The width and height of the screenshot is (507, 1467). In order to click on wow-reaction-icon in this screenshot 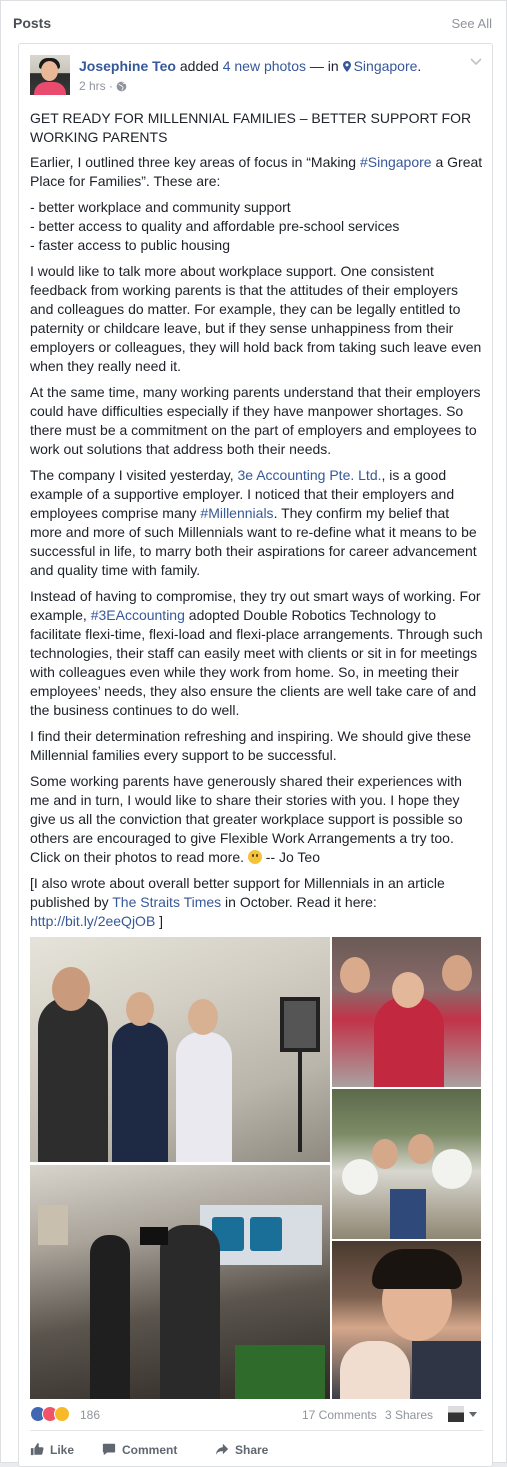, I will do `click(62, 1414)`.